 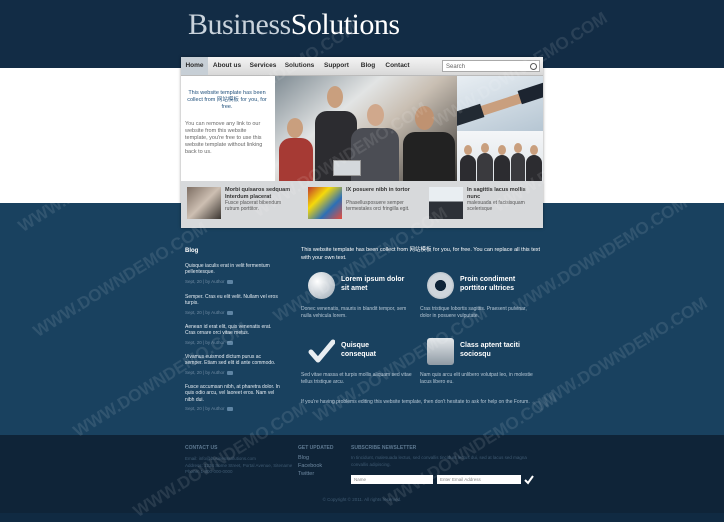 I want to click on nav-about: About us, so click(x=227, y=66).